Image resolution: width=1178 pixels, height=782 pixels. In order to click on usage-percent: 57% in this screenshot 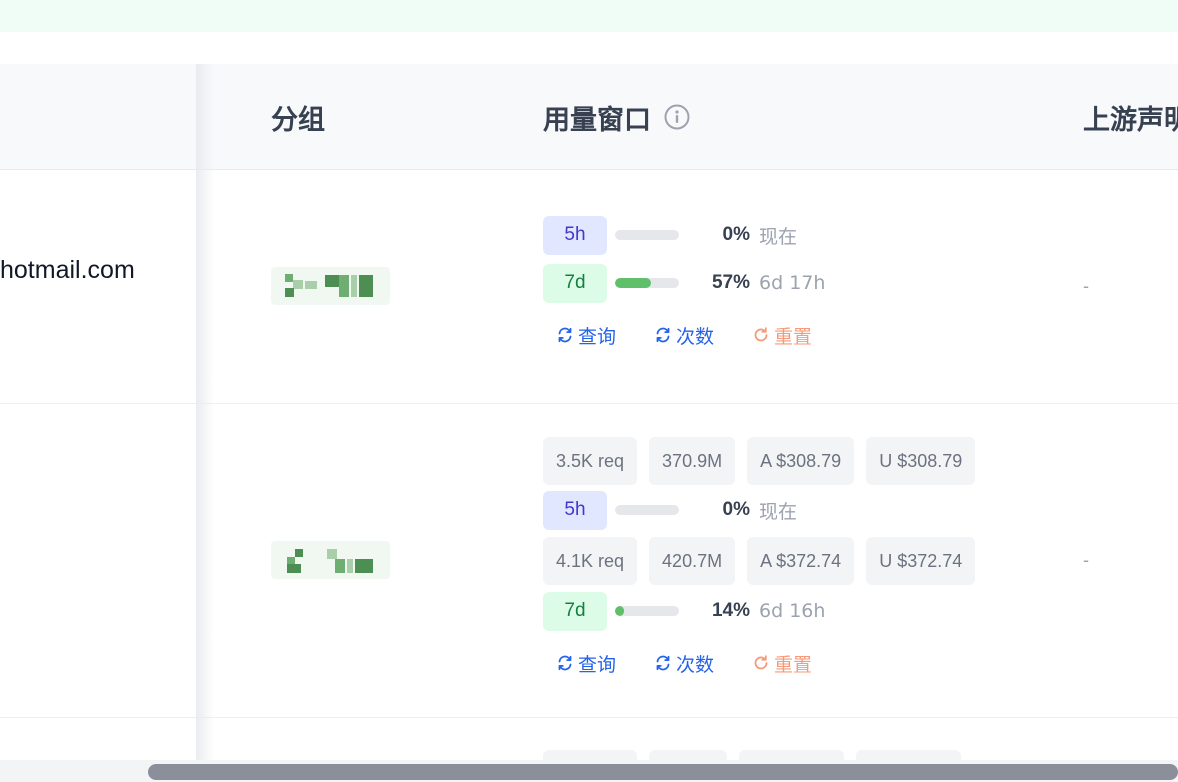, I will do `click(730, 282)`.